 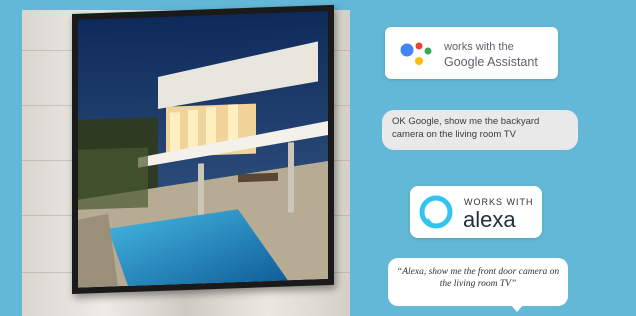 What do you see at coordinates (479, 47) in the screenshot?
I see `ga-works-with-text: works with the` at bounding box center [479, 47].